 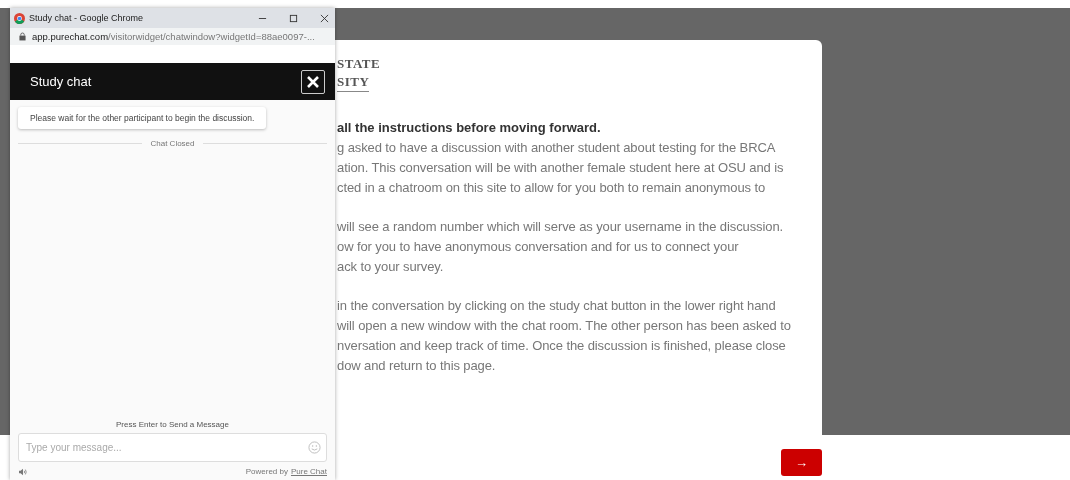 What do you see at coordinates (469, 128) in the screenshot?
I see `instructions-heading: all the instructions before moving forward.` at bounding box center [469, 128].